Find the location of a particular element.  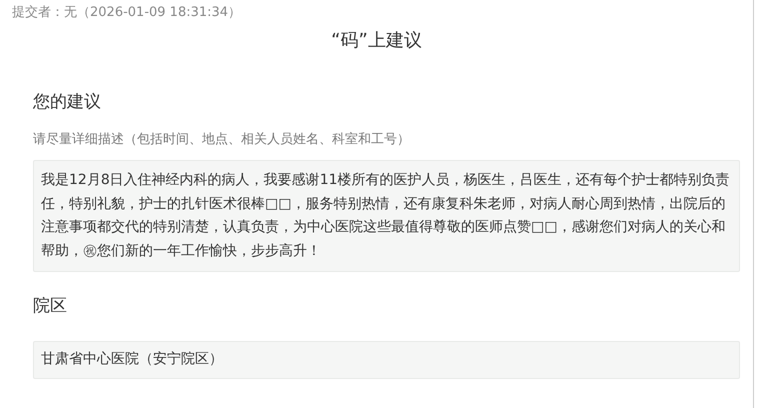

section-heading: 您的建议 is located at coordinates (67, 102).